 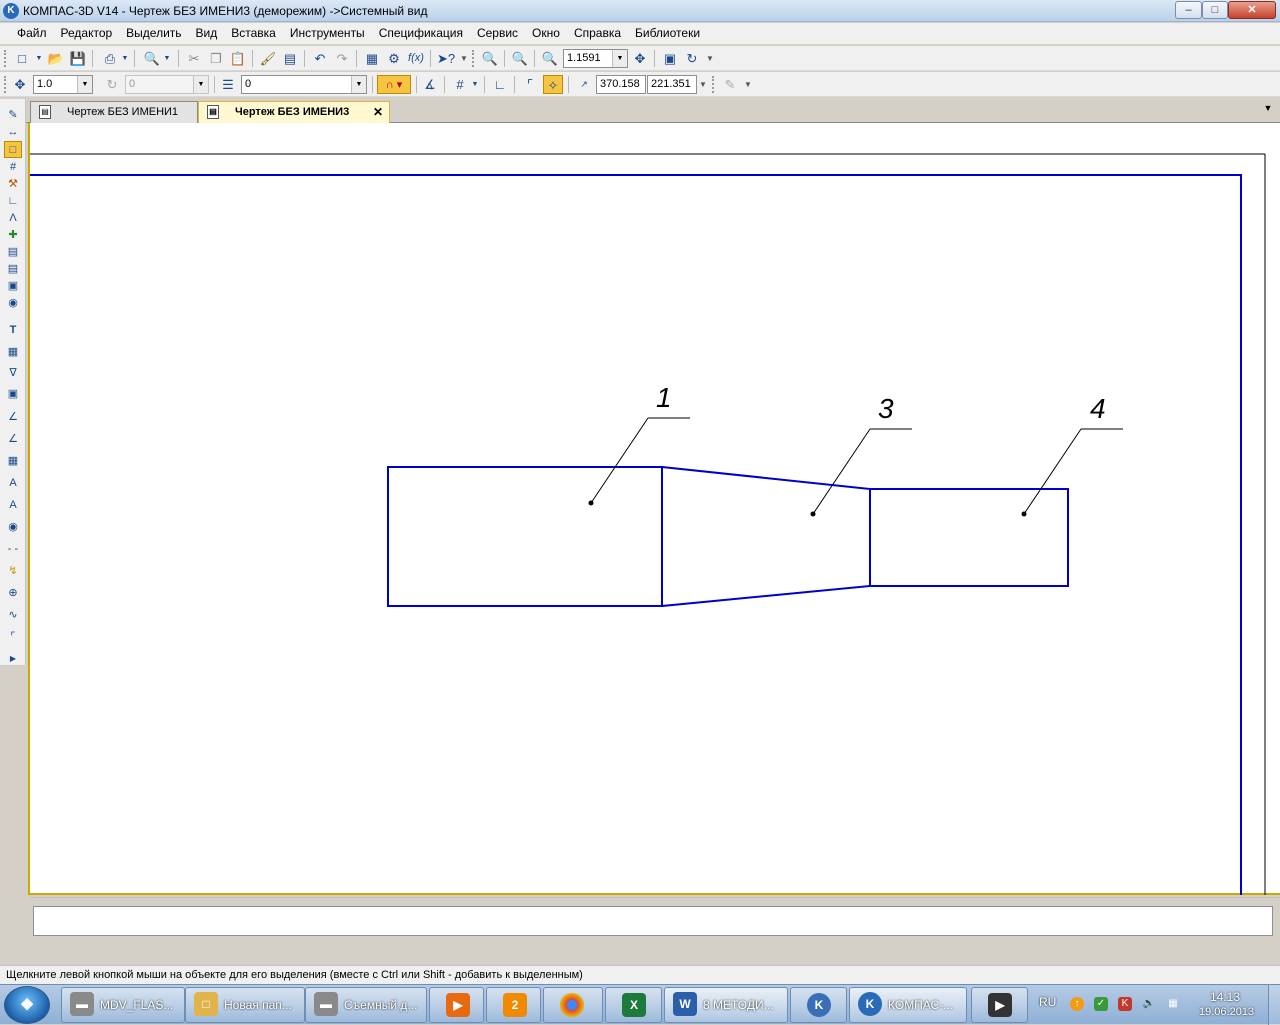 What do you see at coordinates (13, 461) in the screenshot?
I see `tolerance-icon: ▦` at bounding box center [13, 461].